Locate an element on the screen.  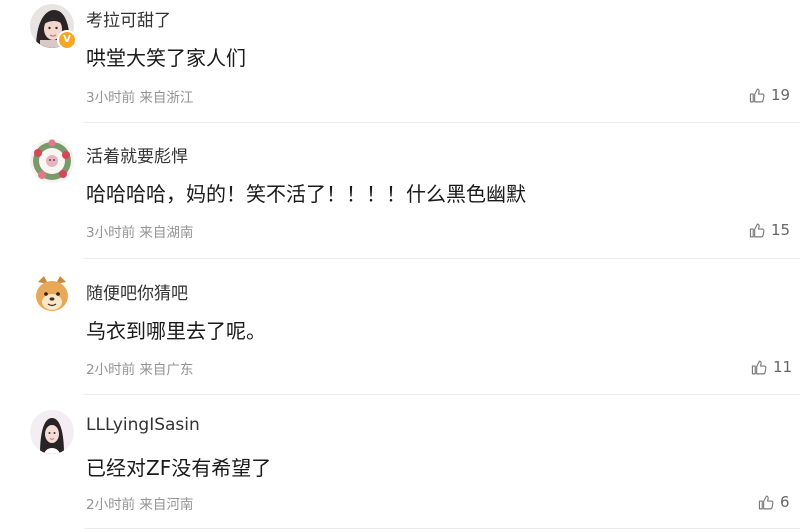
comment-location: 来自广东 is located at coordinates (166, 370).